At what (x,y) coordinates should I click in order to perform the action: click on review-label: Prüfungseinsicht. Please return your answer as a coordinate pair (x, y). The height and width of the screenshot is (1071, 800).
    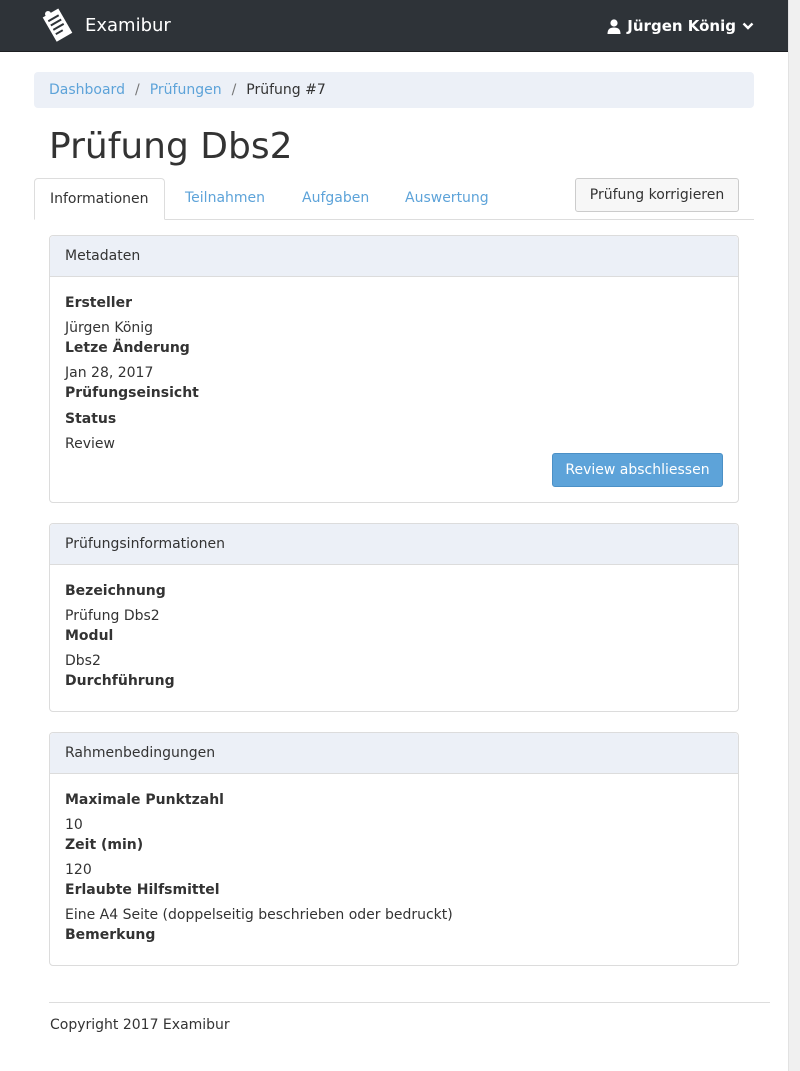
    Looking at the image, I should click on (132, 393).